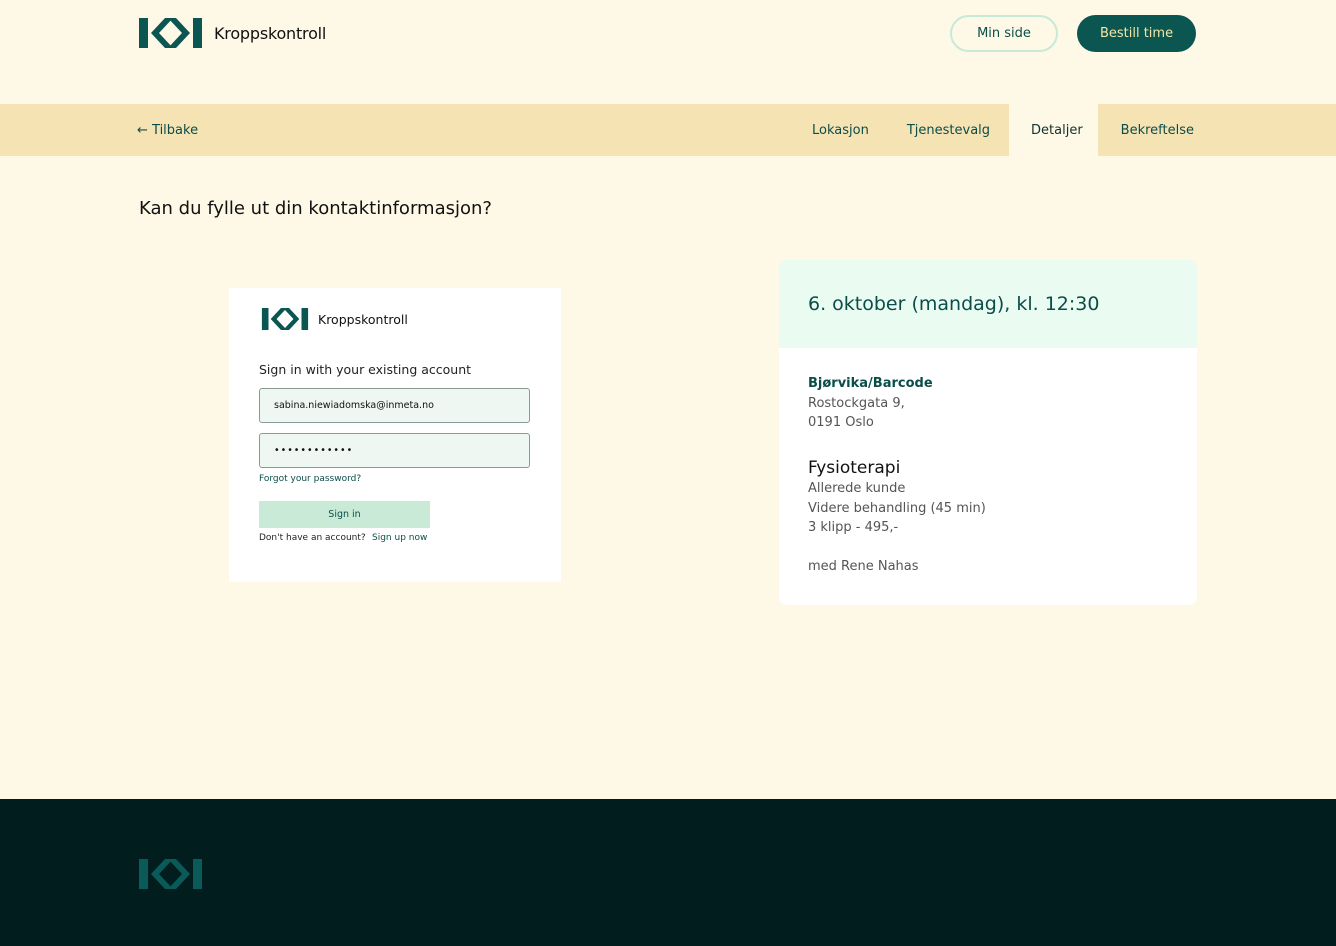 This screenshot has height=946, width=1336. Describe the element at coordinates (312, 538) in the screenshot. I see `no-account-text: Don't have an account?` at that location.